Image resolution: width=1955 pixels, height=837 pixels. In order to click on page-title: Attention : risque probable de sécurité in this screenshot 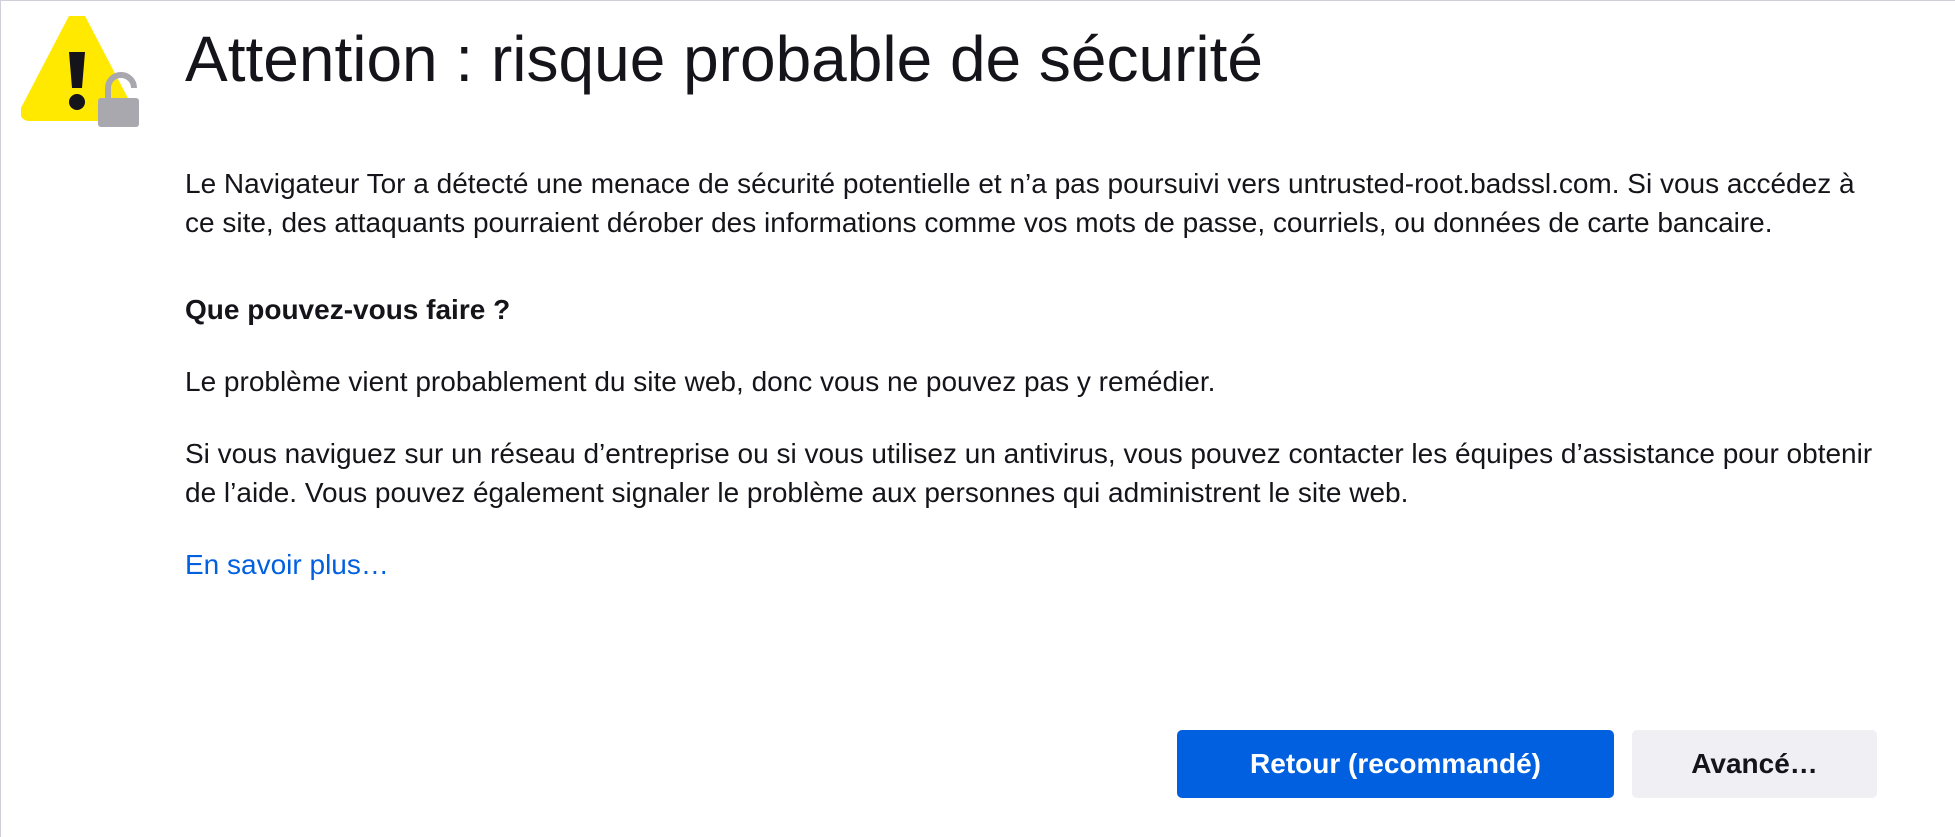, I will do `click(724, 59)`.